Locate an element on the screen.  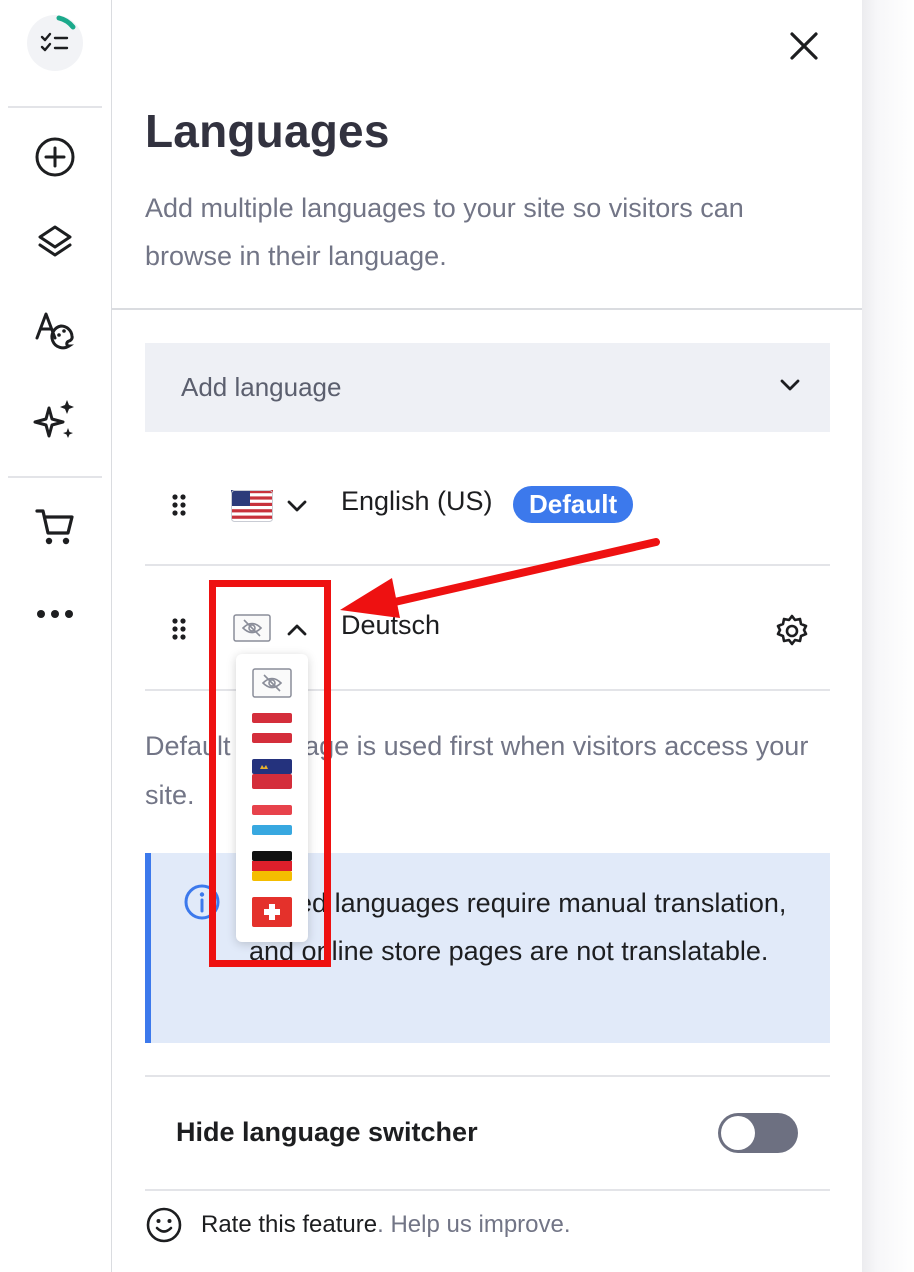
panel-shadow is located at coordinates (888, 636).